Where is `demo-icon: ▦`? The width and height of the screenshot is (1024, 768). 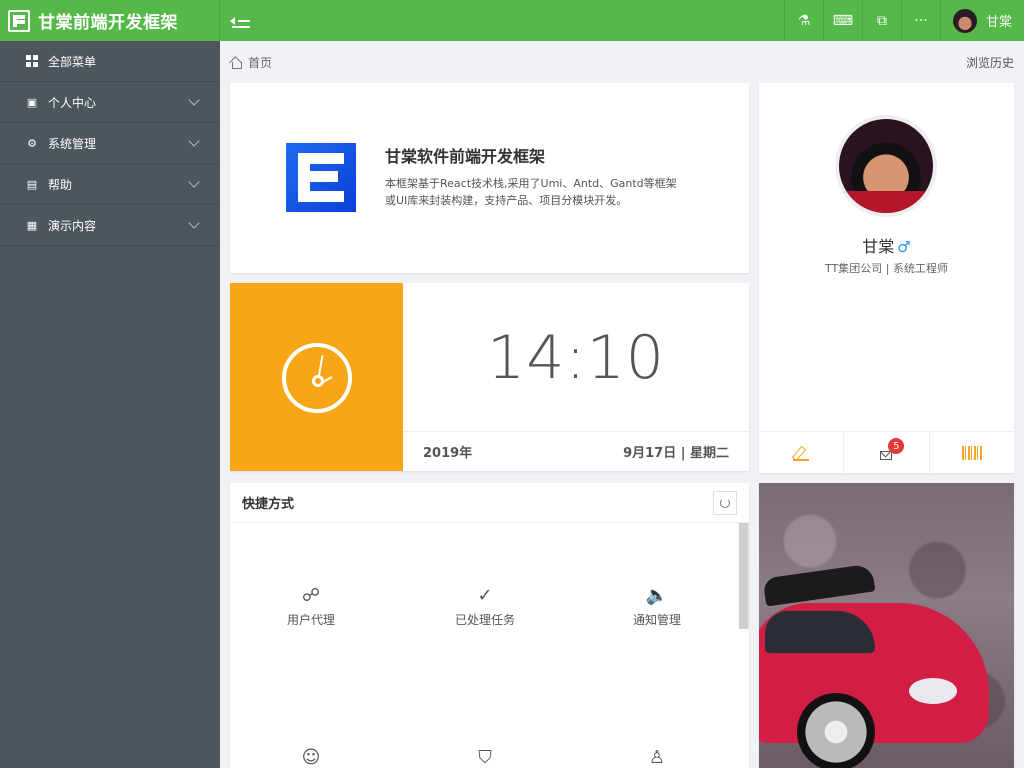
demo-icon: ▦ is located at coordinates (32, 225).